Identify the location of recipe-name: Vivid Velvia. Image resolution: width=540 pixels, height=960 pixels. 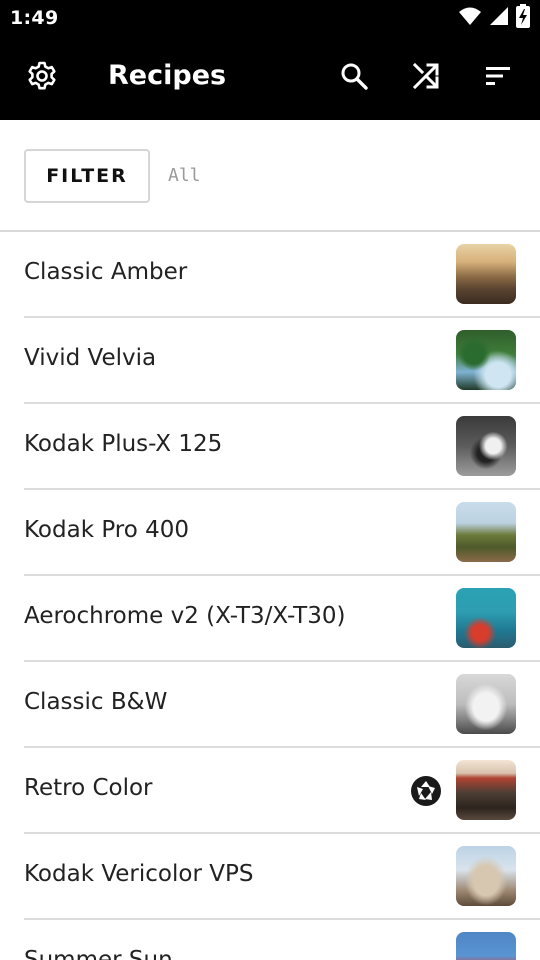
(90, 358).